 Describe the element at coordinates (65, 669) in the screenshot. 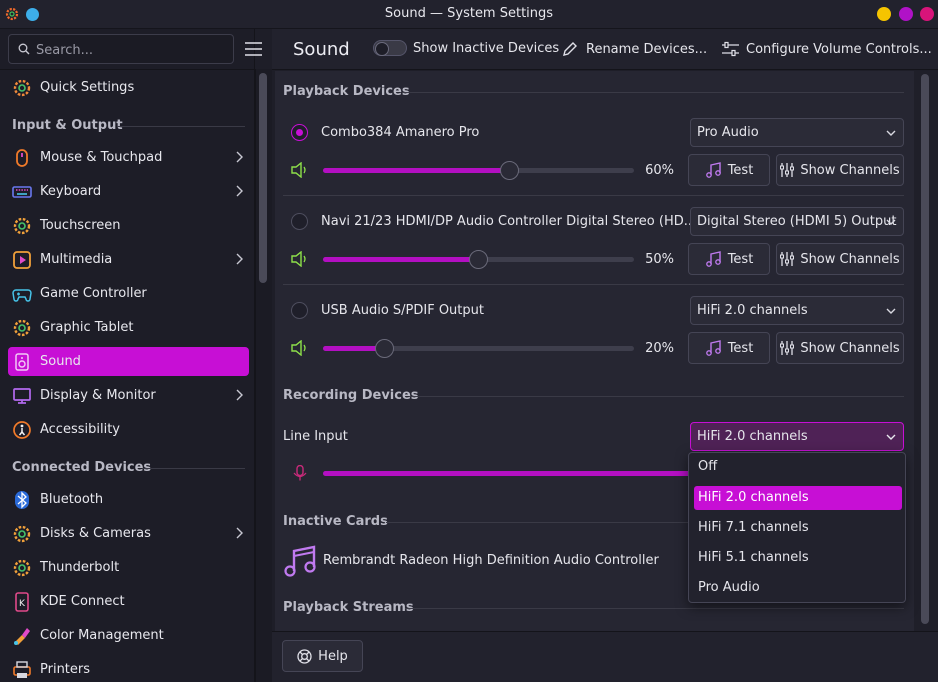

I see `sidebar-item-label: Printers` at that location.